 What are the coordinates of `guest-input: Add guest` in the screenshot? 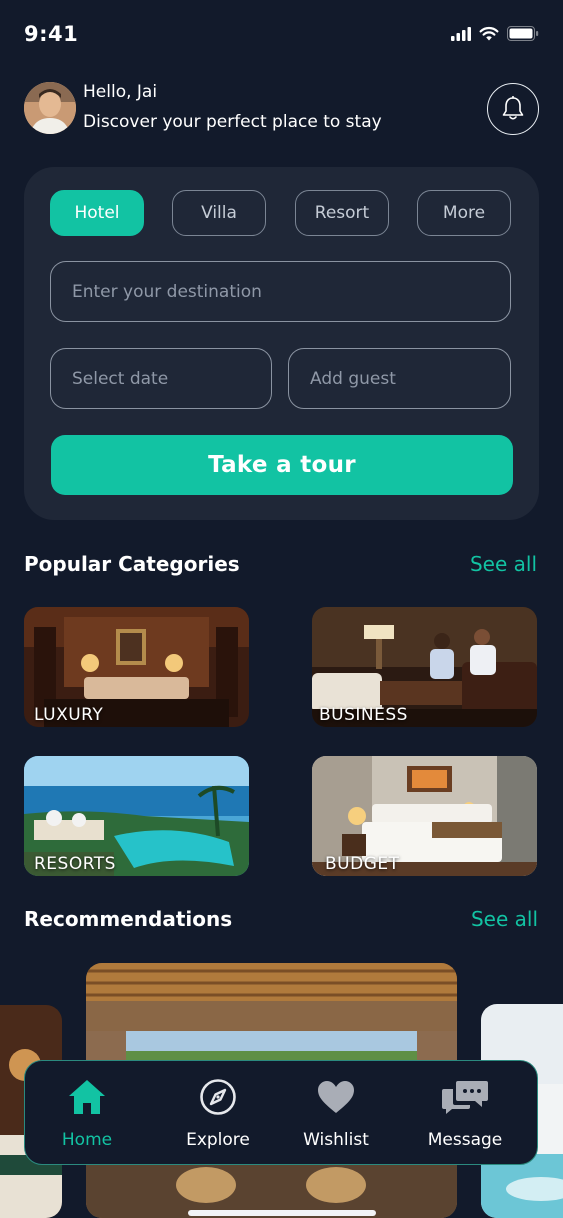 It's located at (399, 378).